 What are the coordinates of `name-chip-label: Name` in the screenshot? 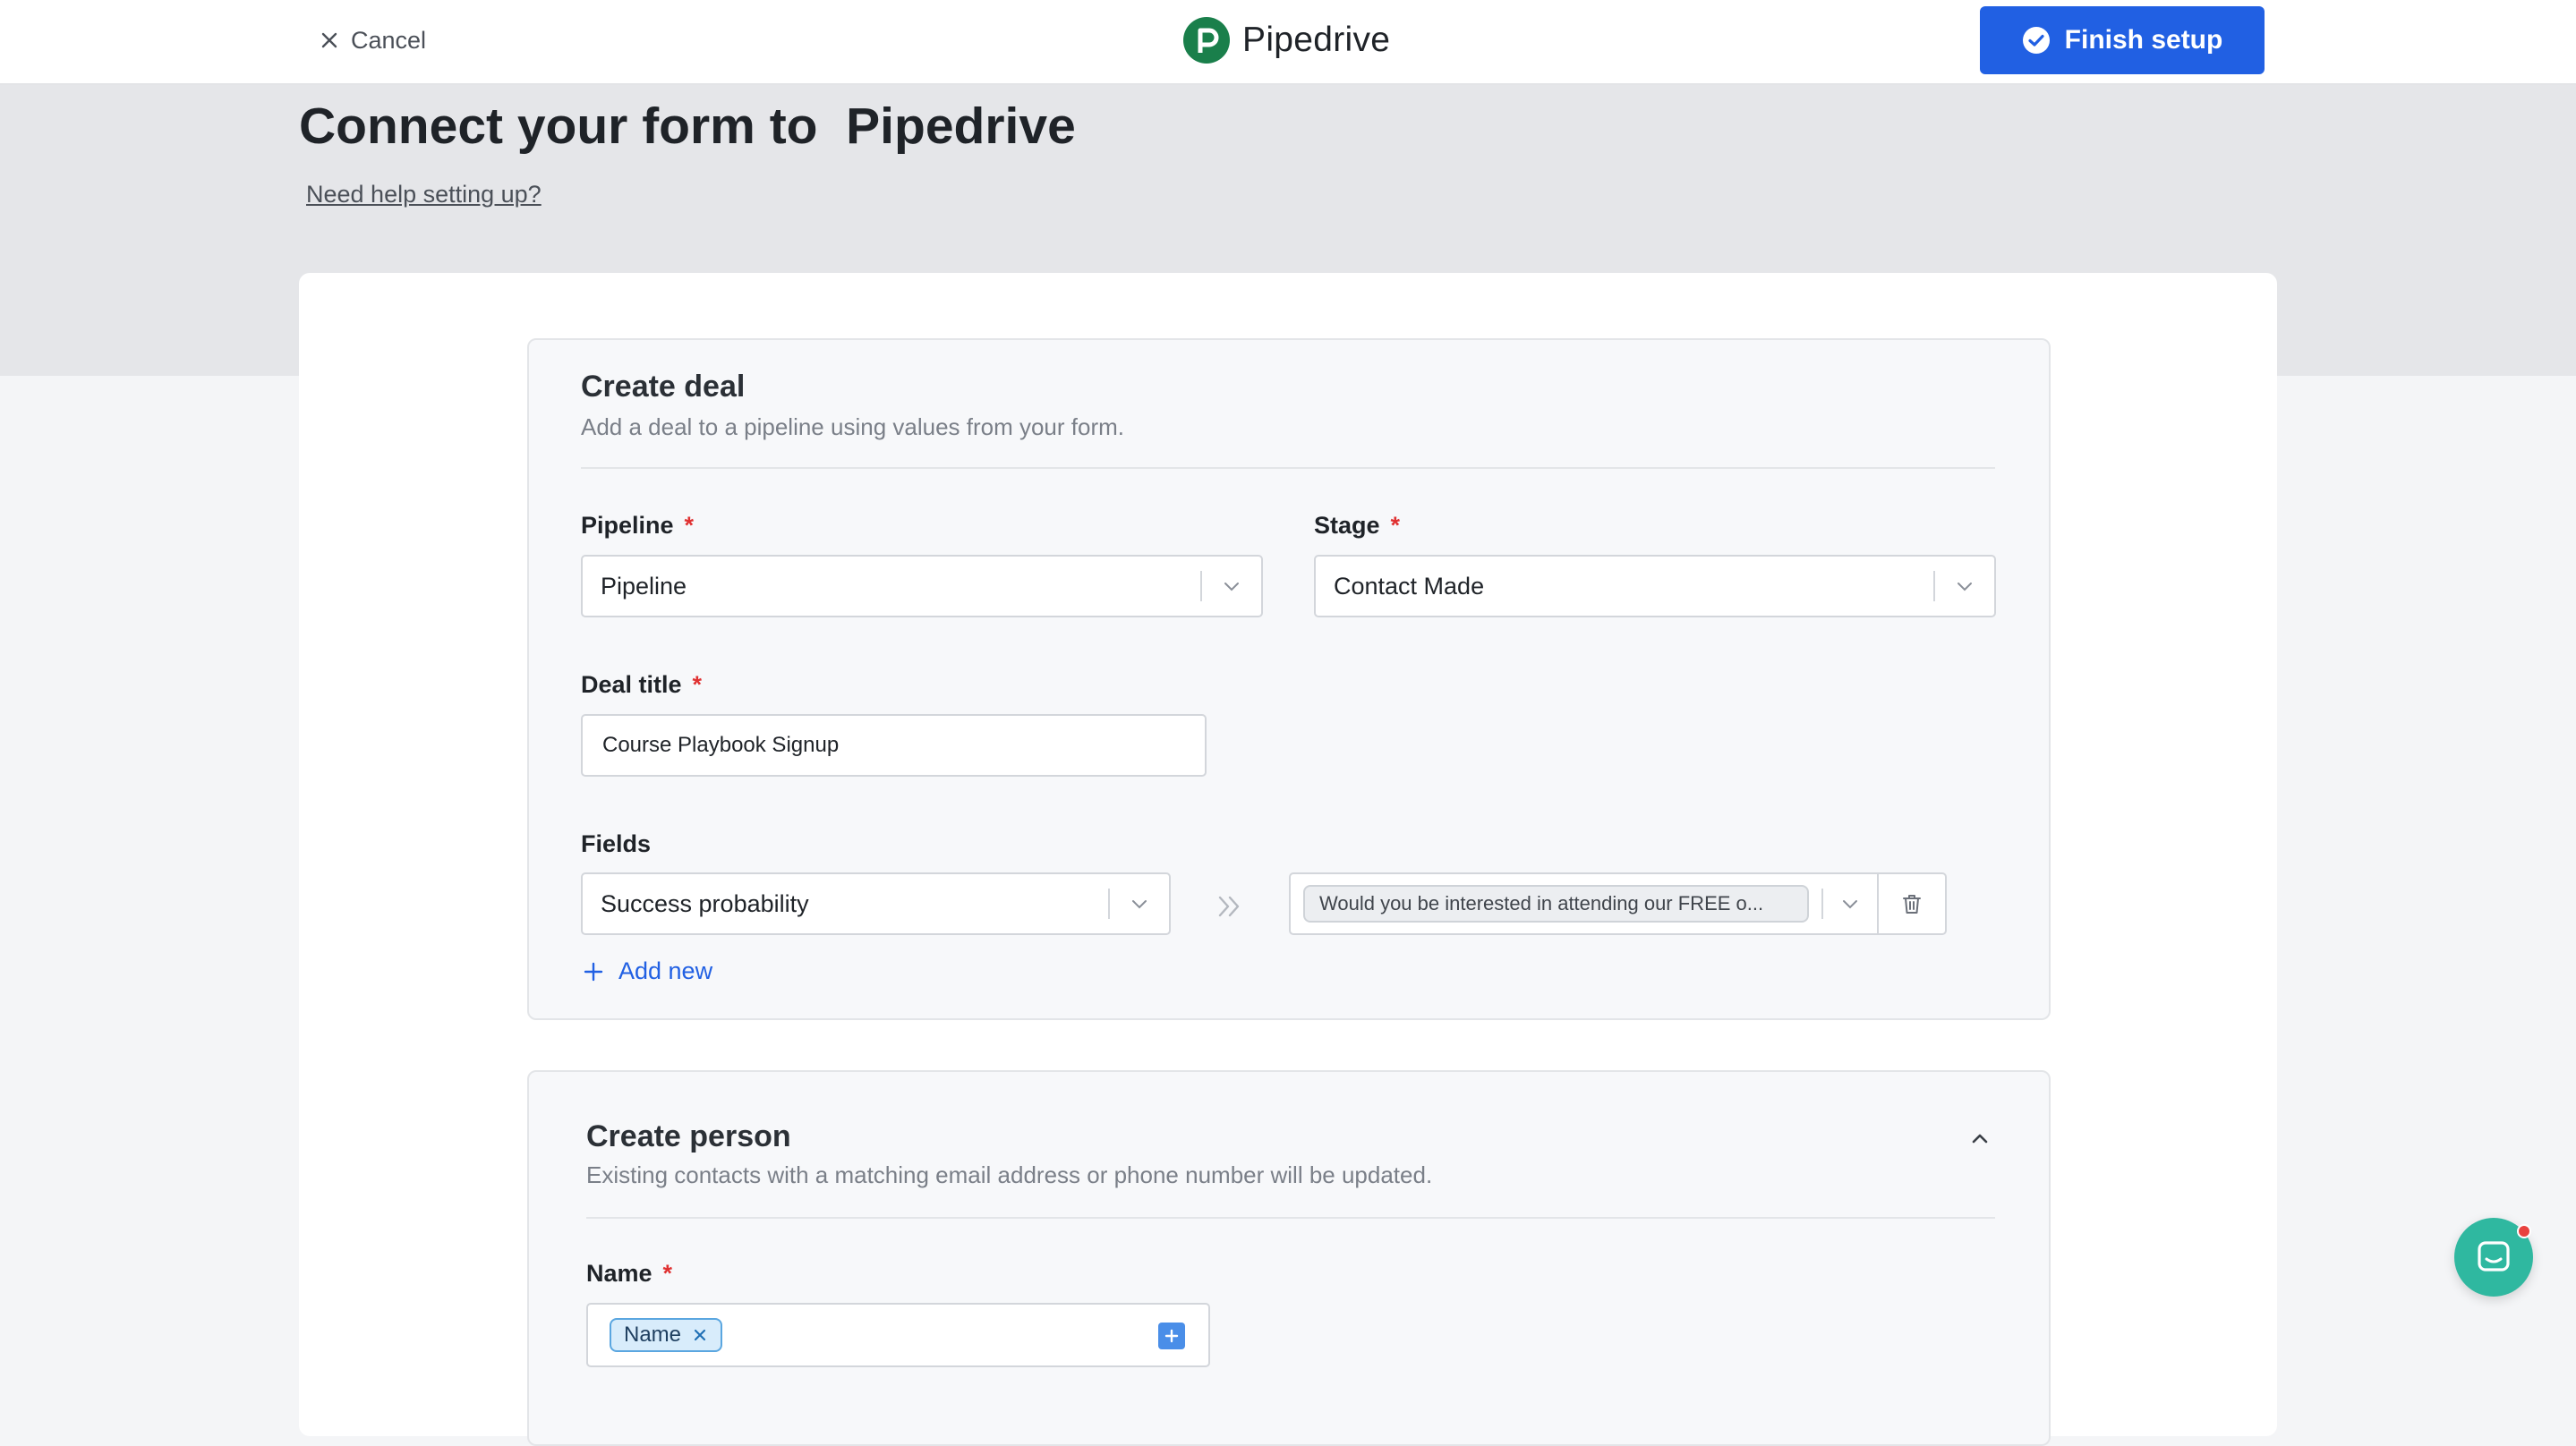 It's located at (653, 1335).